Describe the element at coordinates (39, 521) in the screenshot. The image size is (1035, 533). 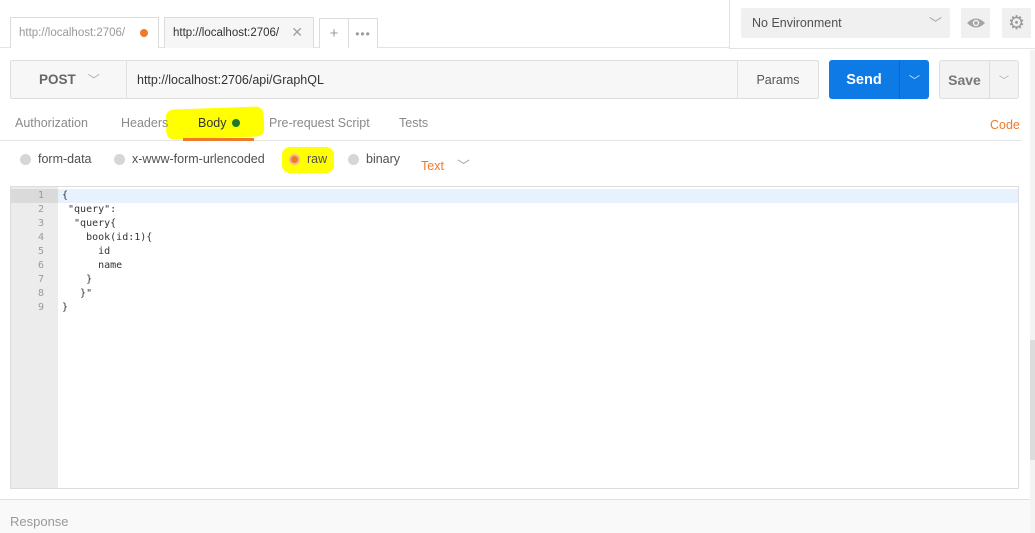
I see `response-label: Response` at that location.